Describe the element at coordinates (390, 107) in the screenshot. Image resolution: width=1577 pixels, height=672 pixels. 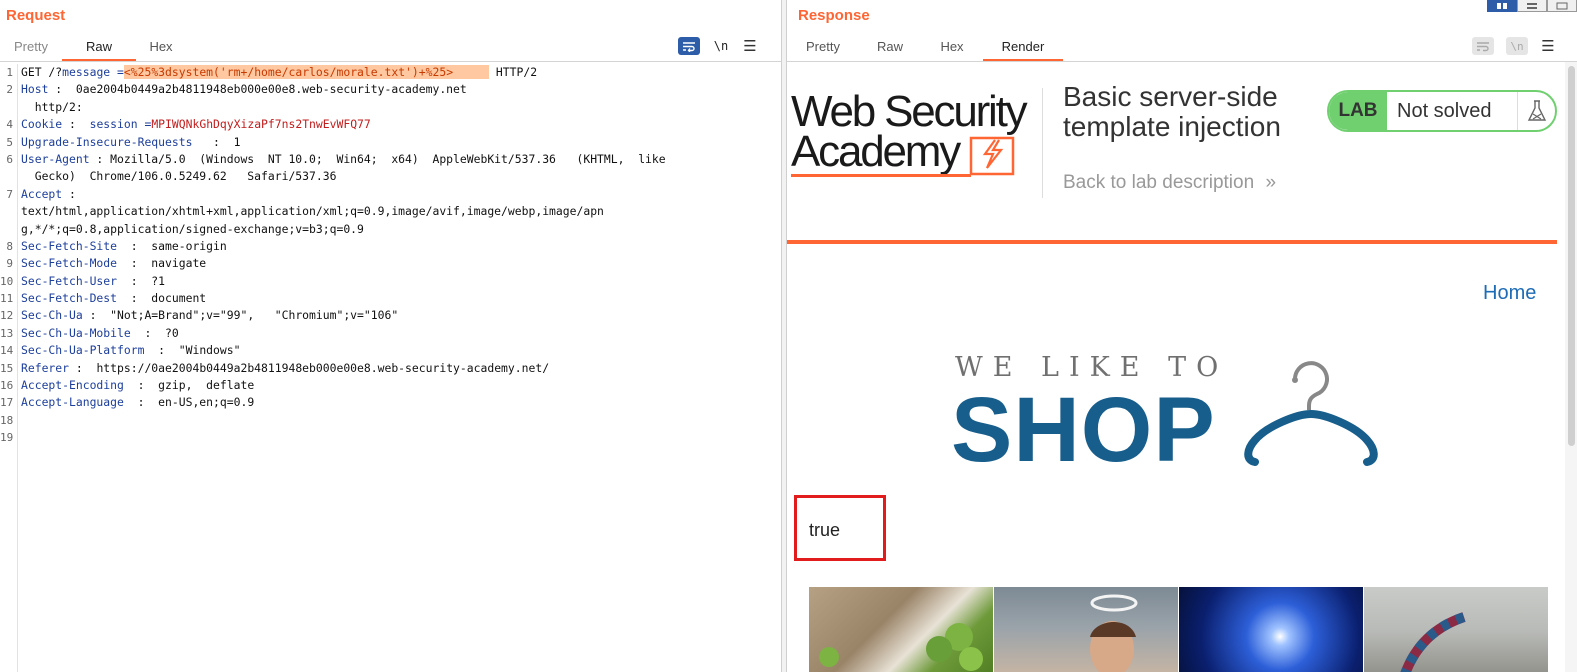
I see `editor-line: http/2:` at that location.